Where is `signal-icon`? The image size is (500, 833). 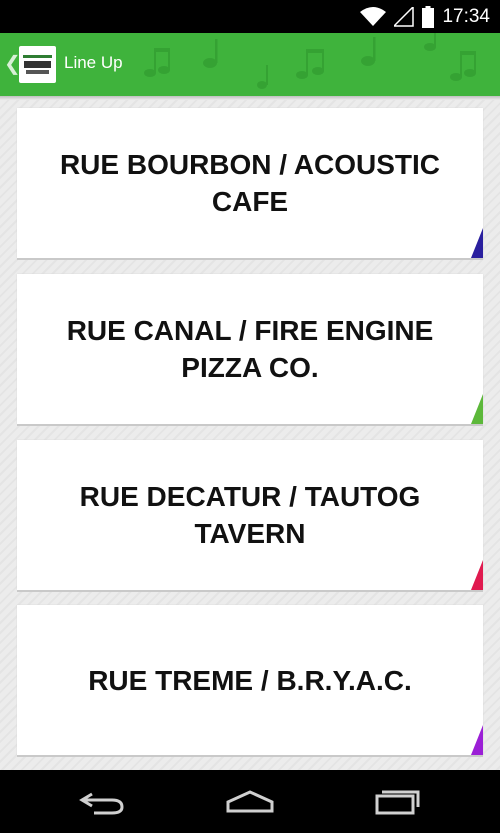 signal-icon is located at coordinates (404, 16).